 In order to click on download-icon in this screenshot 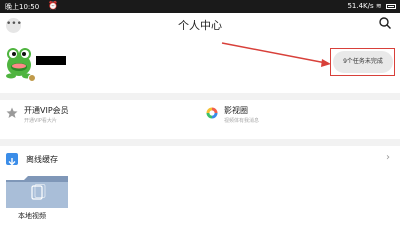, I will do `click(12, 159)`.